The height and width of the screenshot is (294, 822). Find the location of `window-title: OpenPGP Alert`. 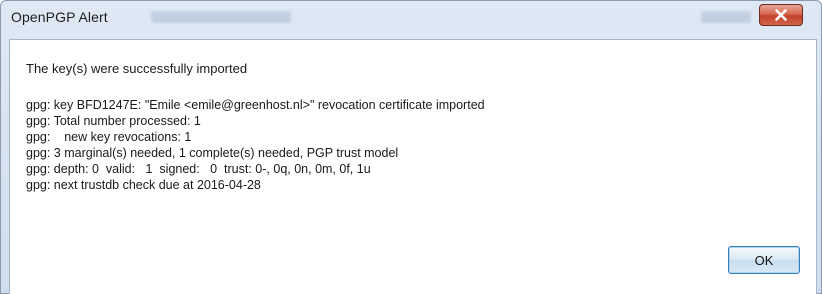

window-title: OpenPGP Alert is located at coordinates (59, 17).